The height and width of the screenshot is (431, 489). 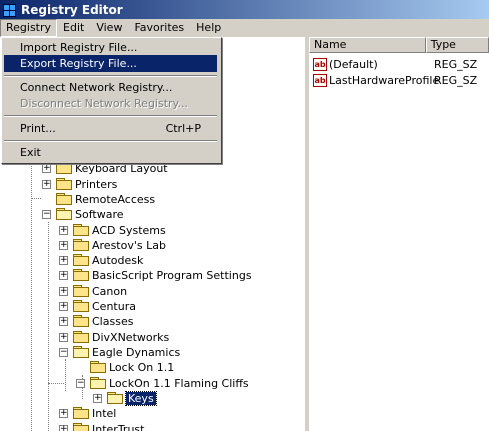 I want to click on tree-node-arestovs-lab: + Arestov's Lab, so click(x=112, y=245).